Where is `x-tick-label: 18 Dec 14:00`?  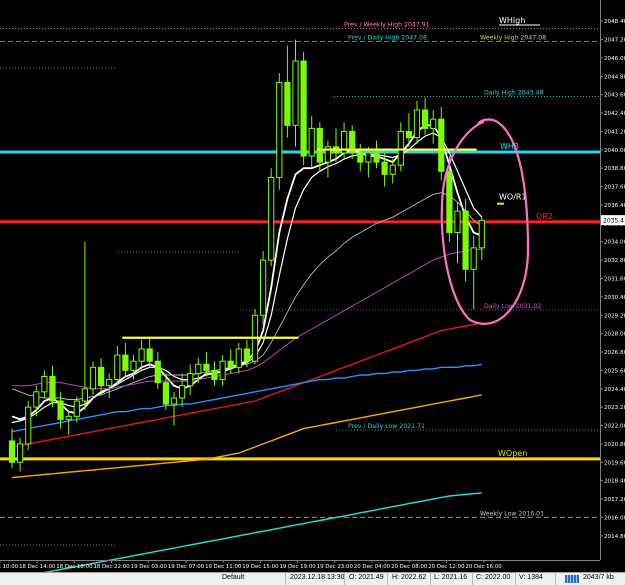
x-tick-label: 18 Dec 14:00 is located at coordinates (37, 567).